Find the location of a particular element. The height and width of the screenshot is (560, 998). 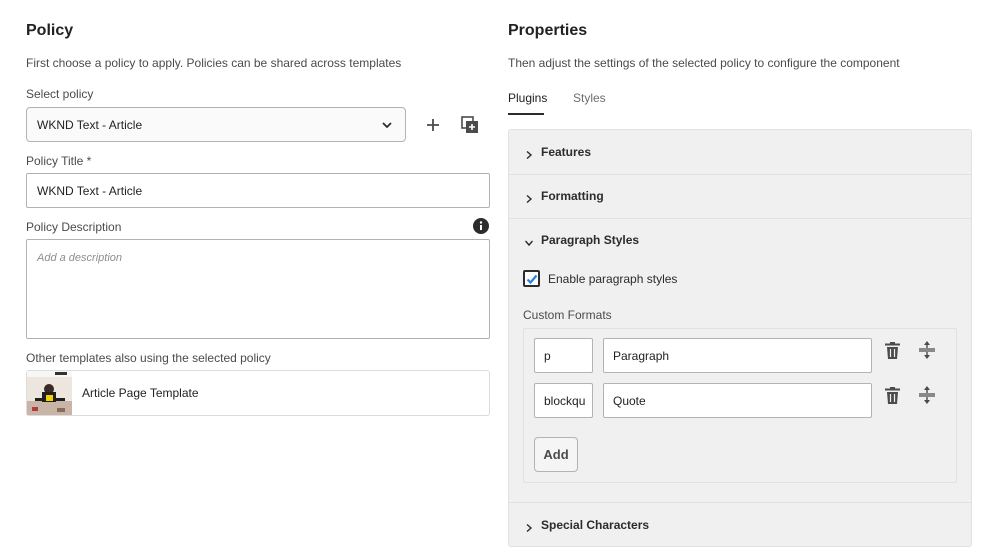

duplicate-icon is located at coordinates (469, 124).